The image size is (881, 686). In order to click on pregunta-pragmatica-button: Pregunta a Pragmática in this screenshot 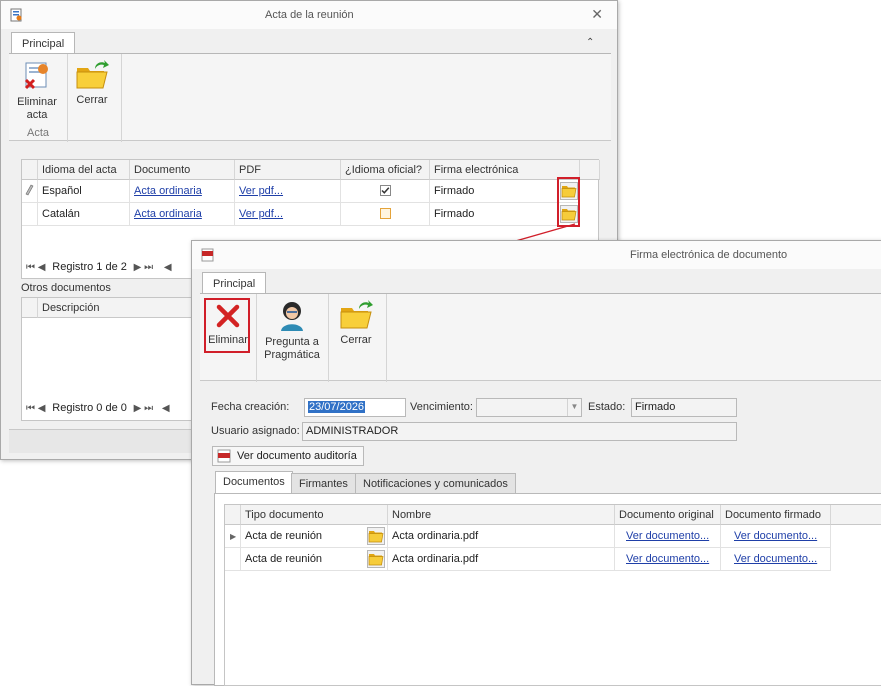, I will do `click(292, 331)`.